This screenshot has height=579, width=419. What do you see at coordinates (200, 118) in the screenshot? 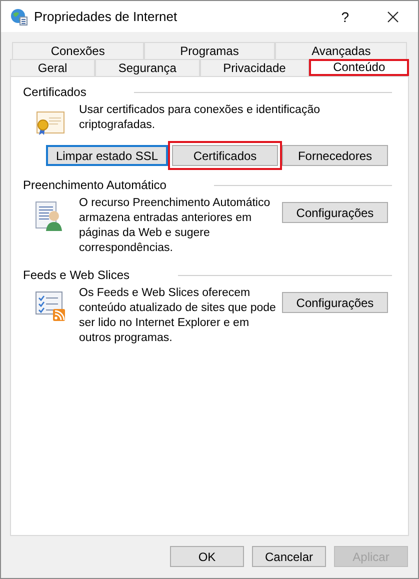
I see `section-description: Usar certificados para conexões e identificação criptografadas.` at bounding box center [200, 118].